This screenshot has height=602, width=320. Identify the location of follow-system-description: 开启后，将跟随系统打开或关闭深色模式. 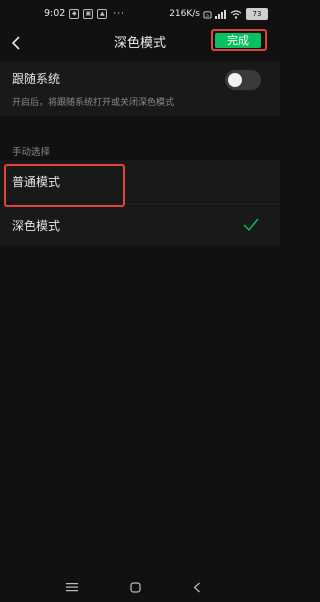
(93, 103).